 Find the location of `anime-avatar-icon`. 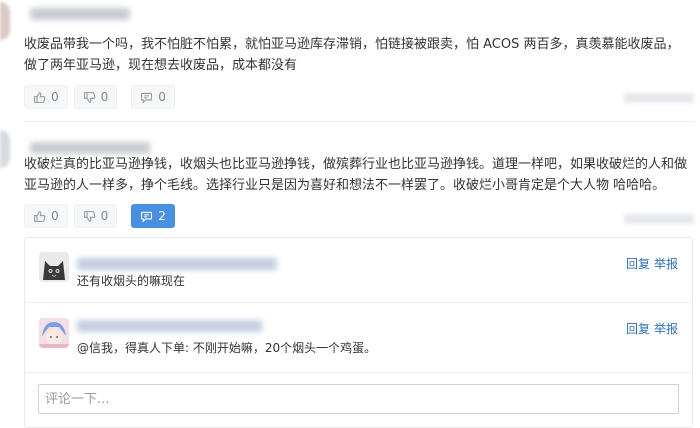

anime-avatar-icon is located at coordinates (54, 333).